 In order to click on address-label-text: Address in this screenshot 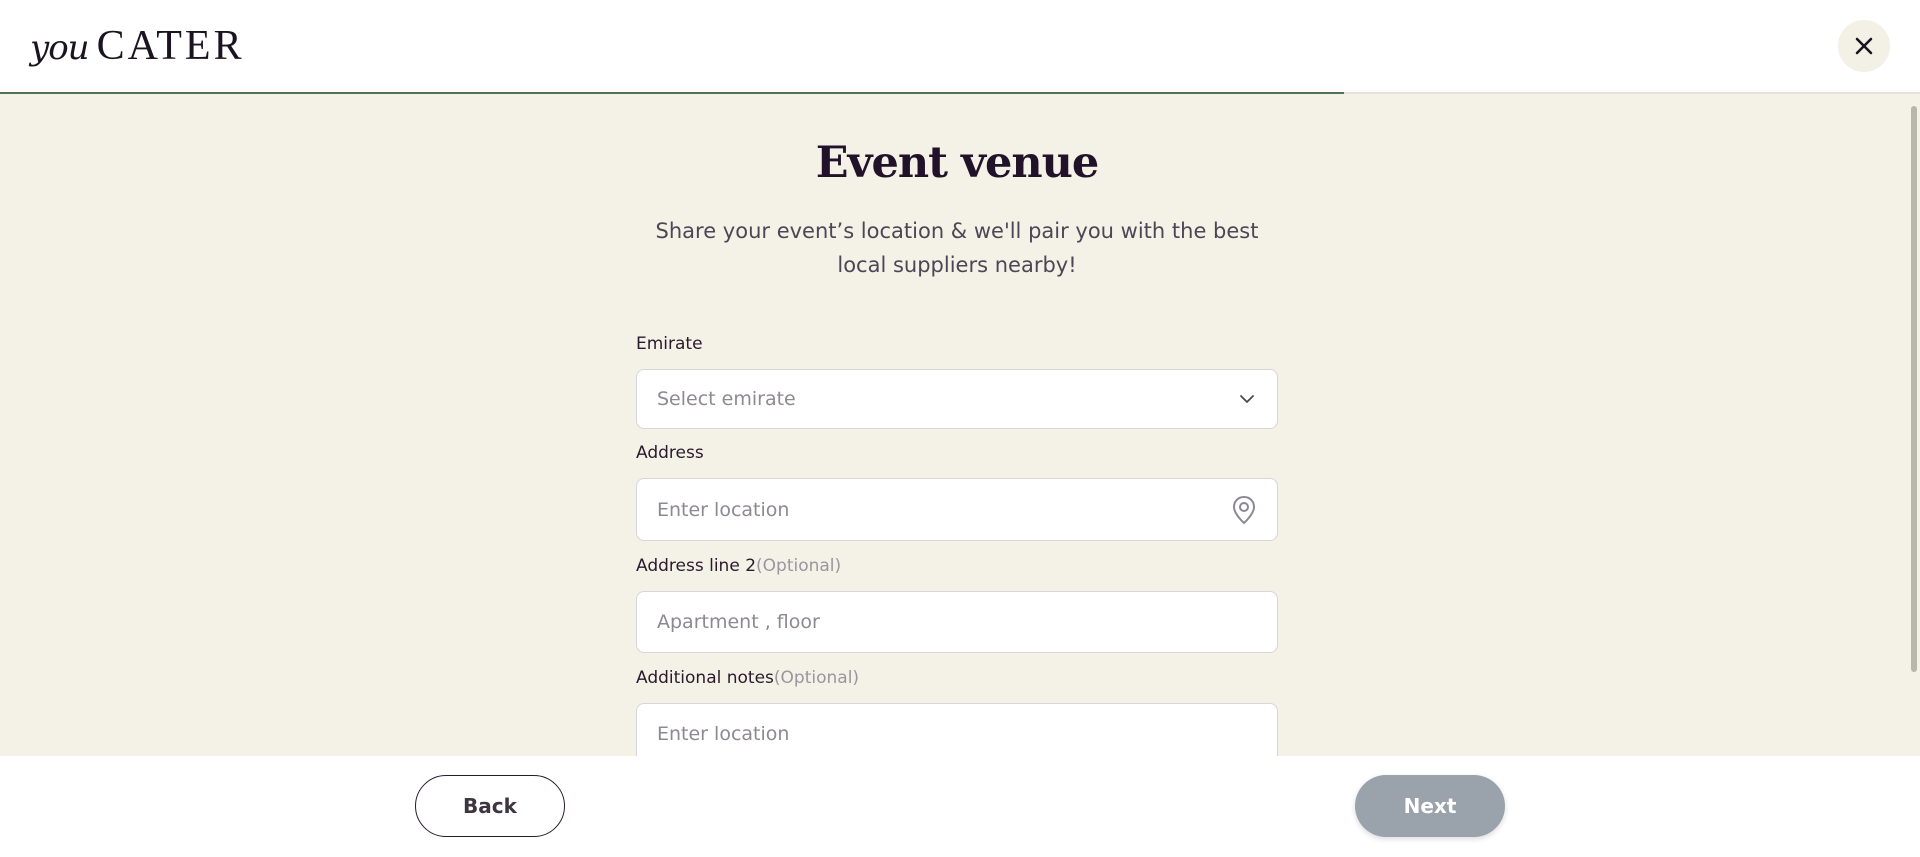, I will do `click(670, 453)`.